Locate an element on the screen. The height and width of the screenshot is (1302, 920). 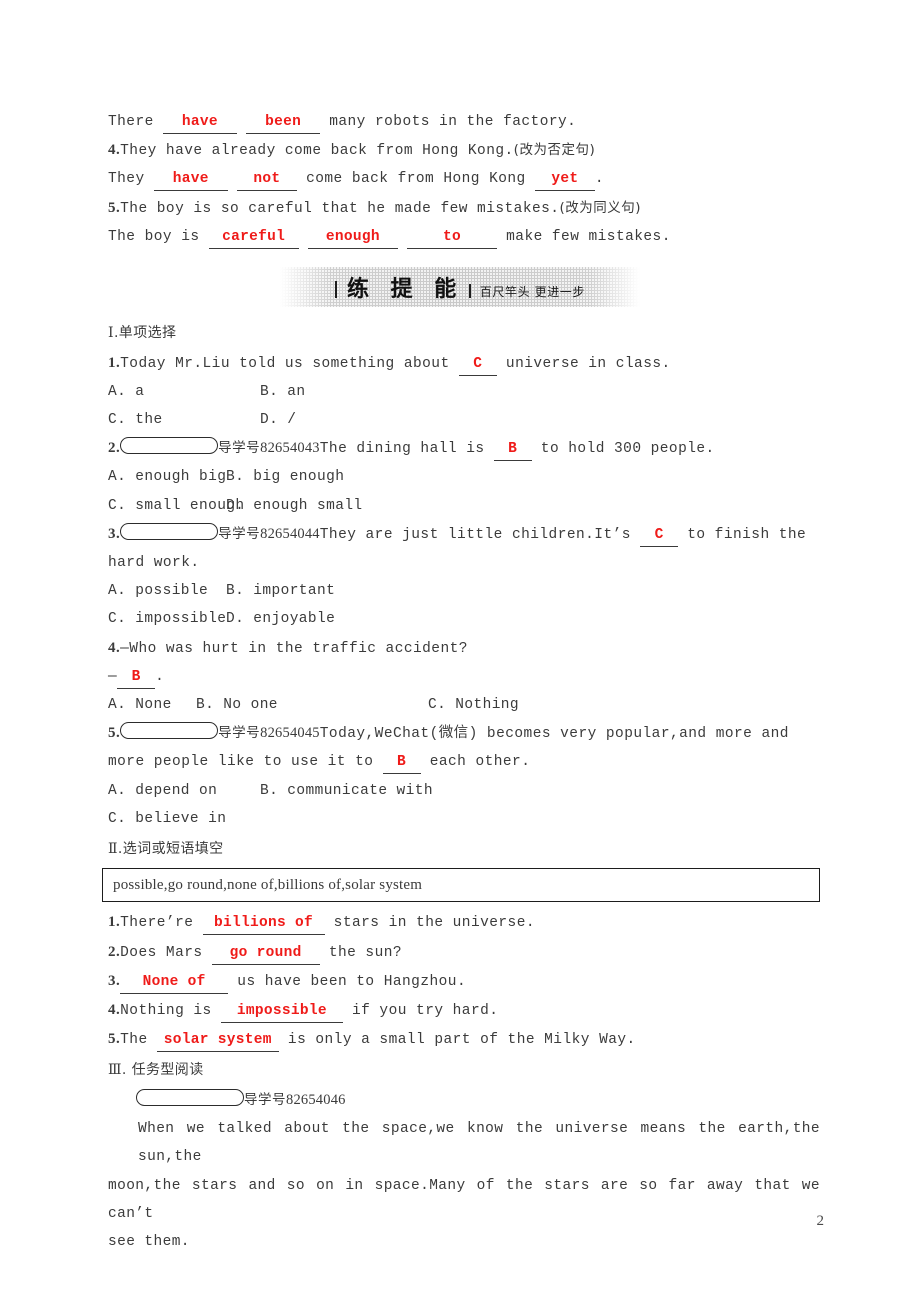
question-number: 1. is located at coordinates (114, 922).